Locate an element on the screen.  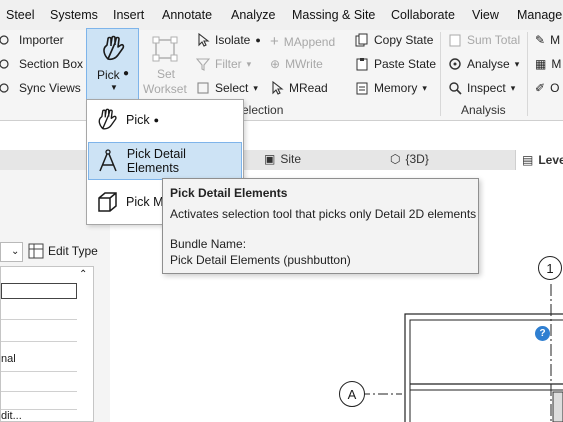
wrench-icon: ✐ is located at coordinates (540, 88).